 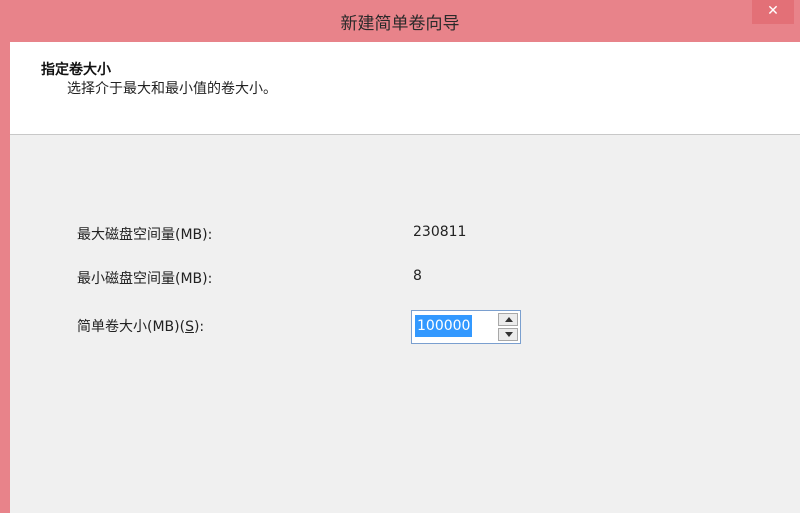 I want to click on volume-size-stepper: 100000, so click(x=466, y=327).